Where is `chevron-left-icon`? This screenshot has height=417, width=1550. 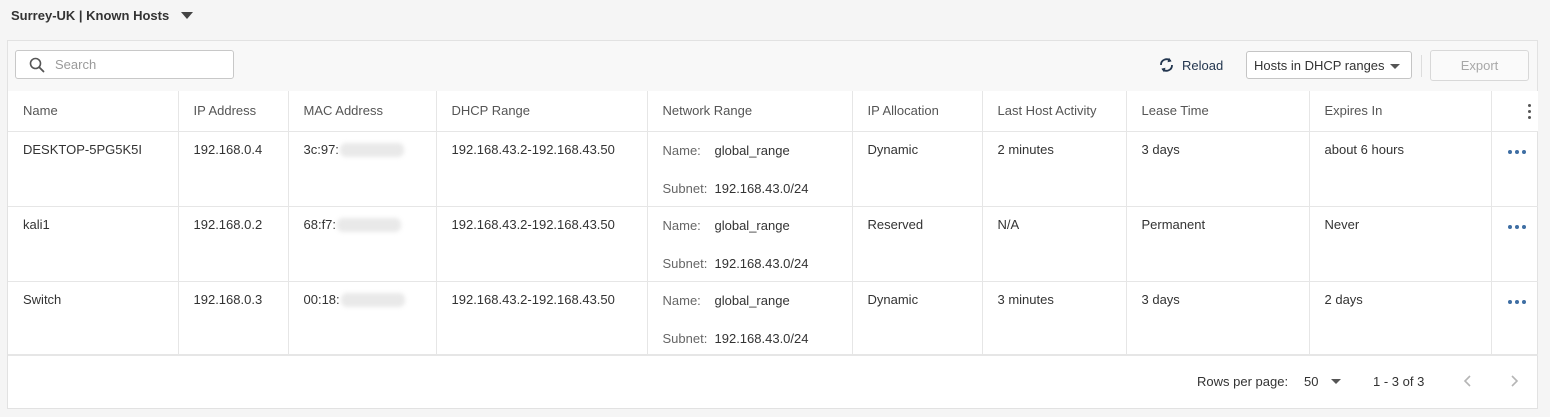 chevron-left-icon is located at coordinates (1468, 381).